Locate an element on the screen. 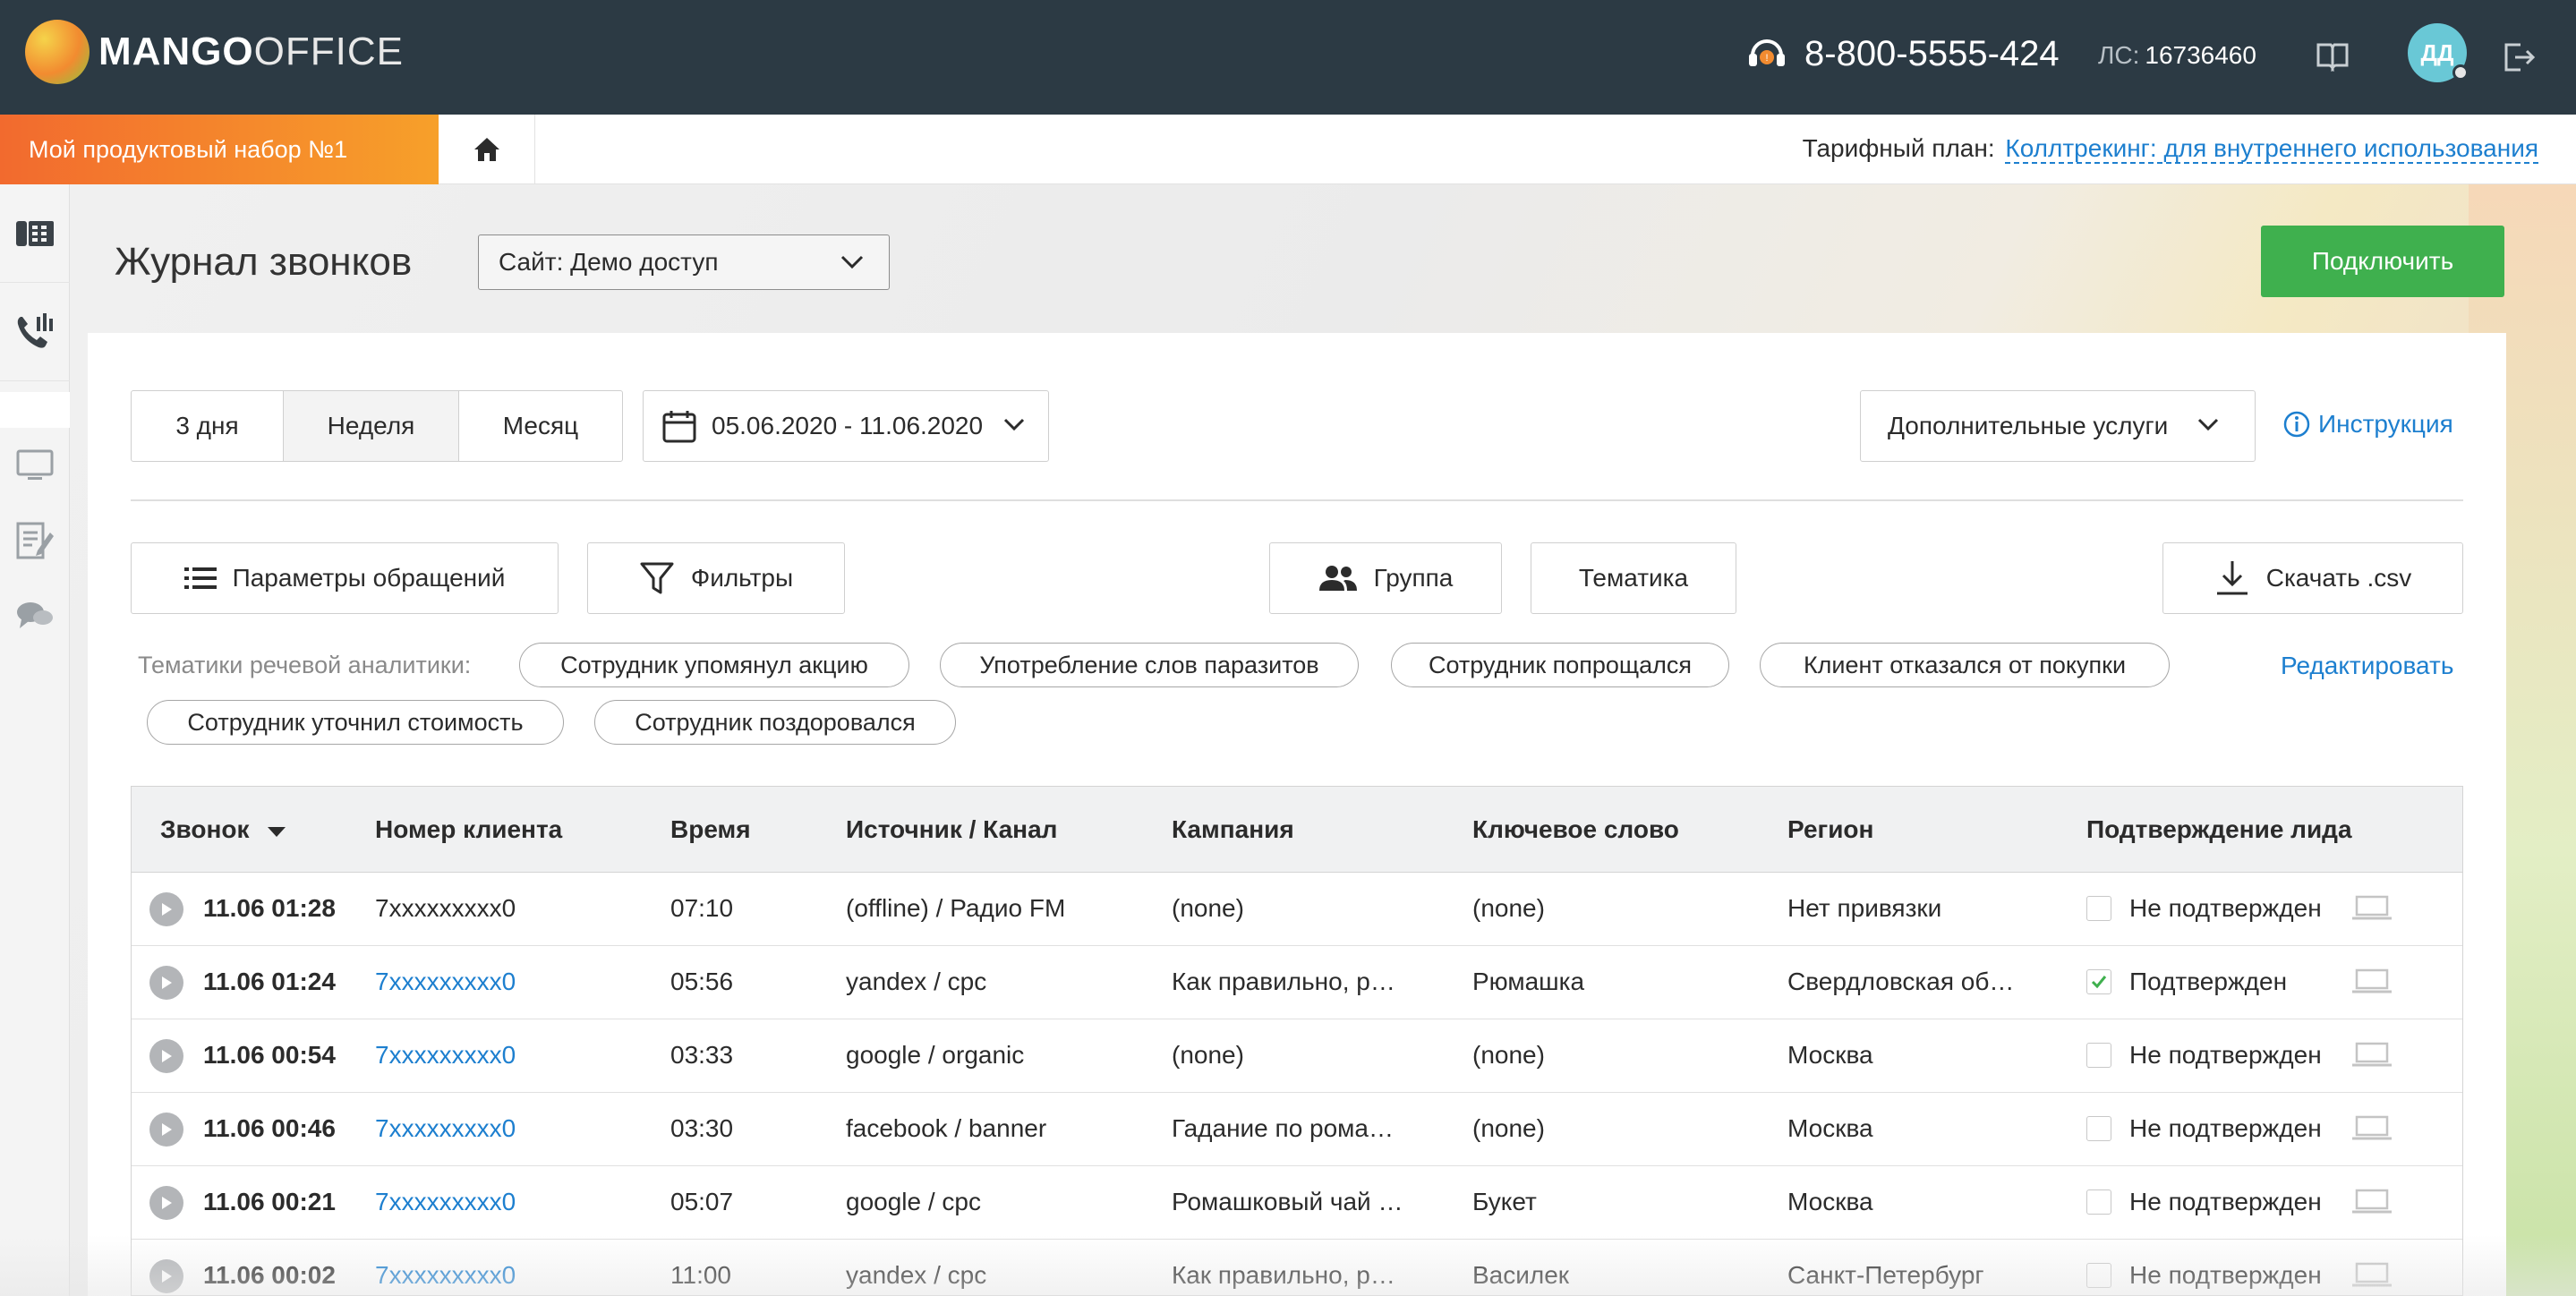  period-week: Неделя is located at coordinates (371, 426).